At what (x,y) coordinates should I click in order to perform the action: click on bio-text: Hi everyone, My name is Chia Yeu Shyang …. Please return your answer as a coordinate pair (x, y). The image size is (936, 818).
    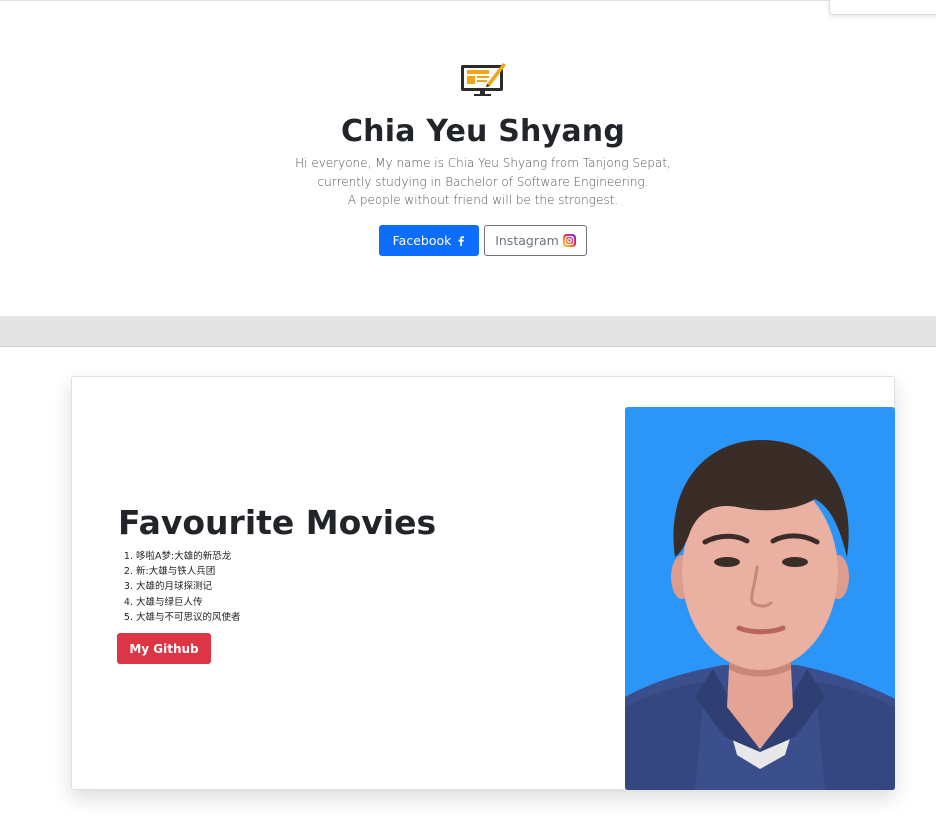
    Looking at the image, I should click on (468, 182).